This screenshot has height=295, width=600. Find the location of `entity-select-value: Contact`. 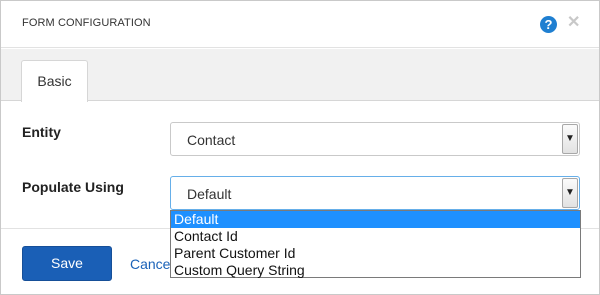

entity-select-value: Contact is located at coordinates (211, 140).